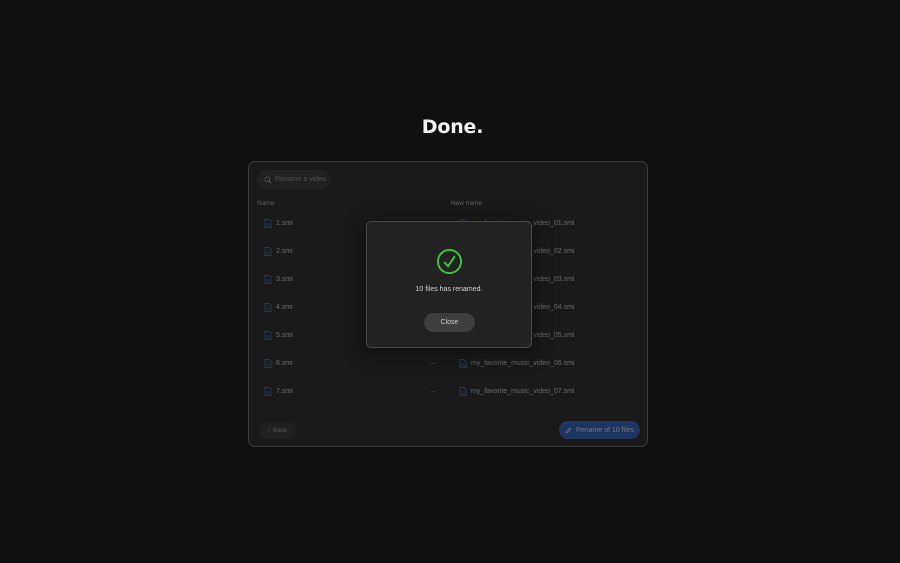 The height and width of the screenshot is (563, 900). I want to click on pencil-icon, so click(568, 430).